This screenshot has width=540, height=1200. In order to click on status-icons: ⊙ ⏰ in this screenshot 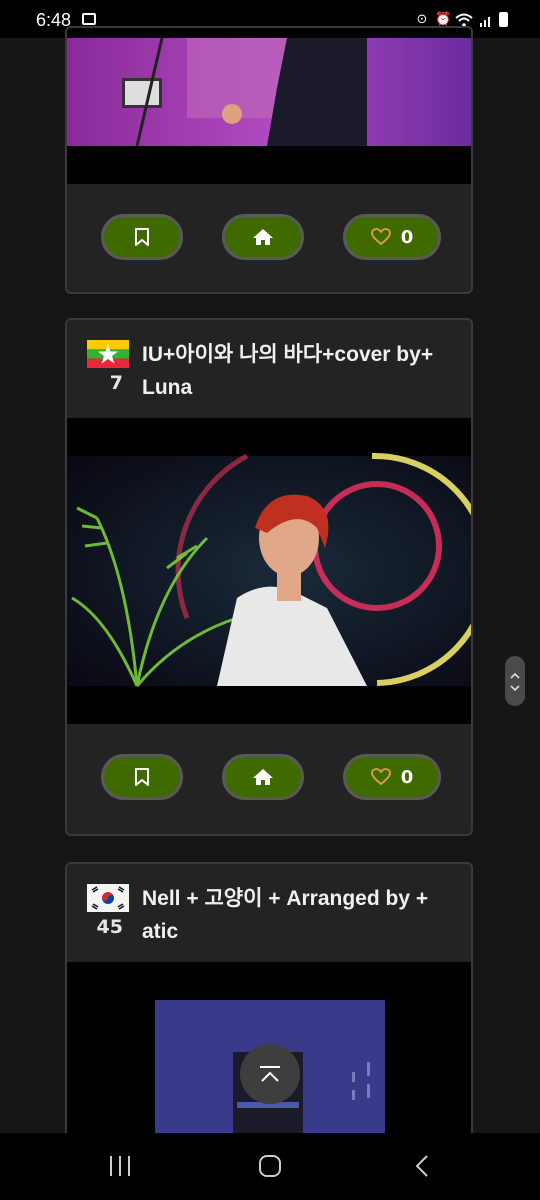, I will do `click(461, 19)`.